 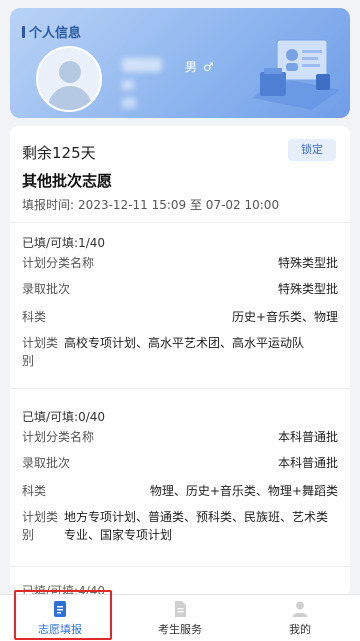 I want to click on section-count: 已填/可填:1/40, so click(x=64, y=243).